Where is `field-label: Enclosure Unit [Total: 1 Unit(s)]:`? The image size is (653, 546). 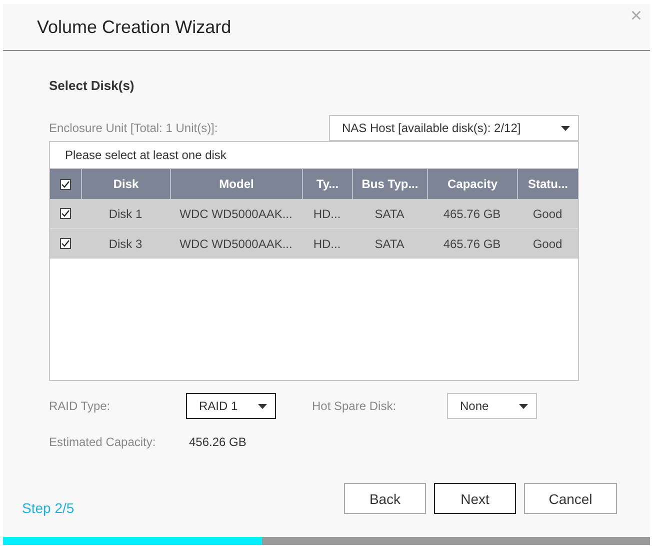 field-label: Enclosure Unit [Total: 1 Unit(s)]: is located at coordinates (133, 128).